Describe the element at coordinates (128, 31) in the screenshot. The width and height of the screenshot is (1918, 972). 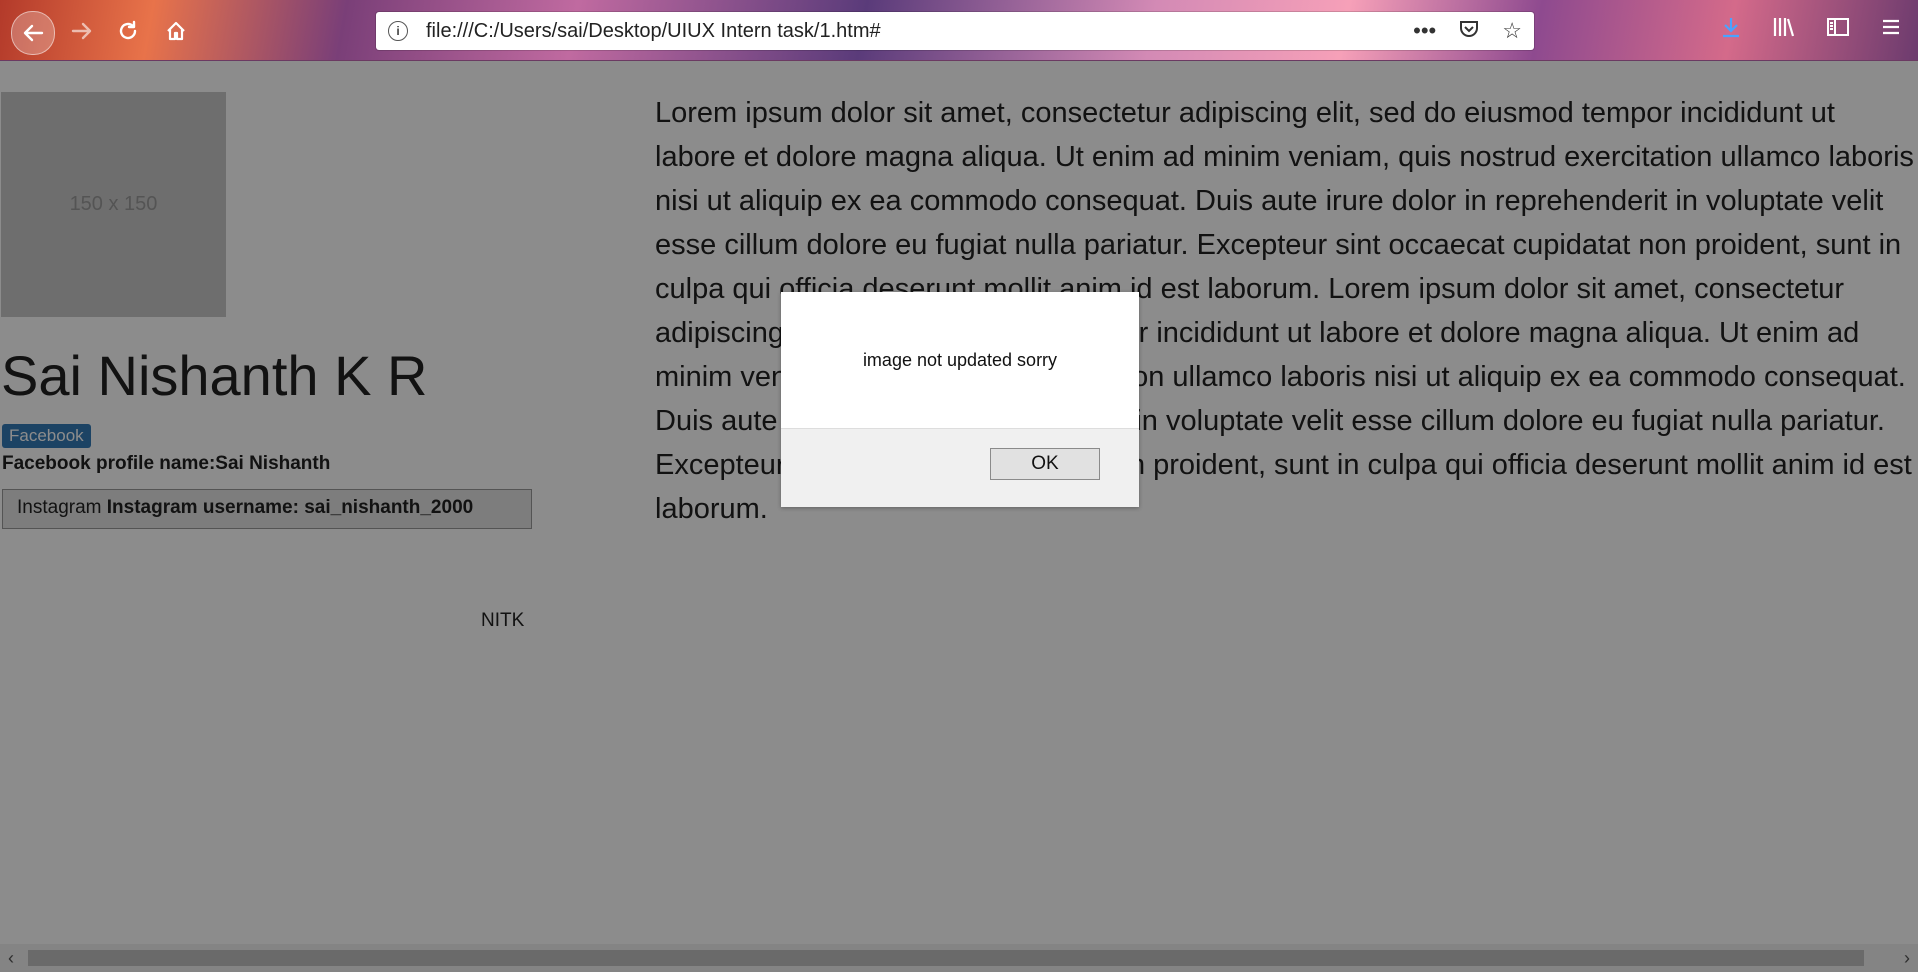
I see `reload-icon` at that location.